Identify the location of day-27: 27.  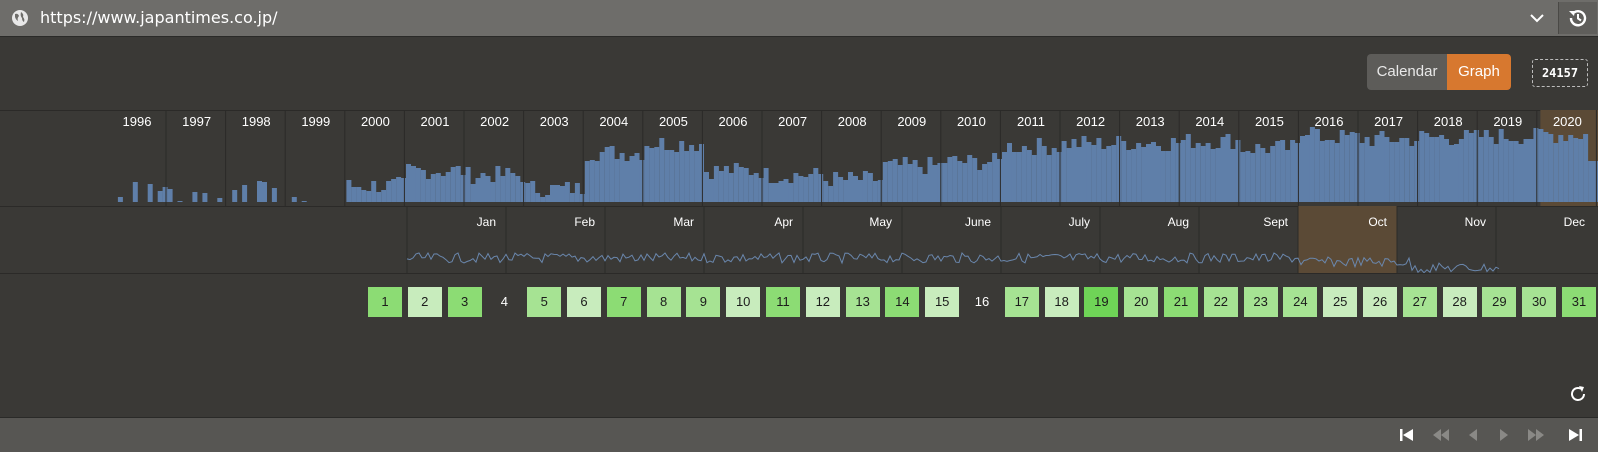
(1419, 302).